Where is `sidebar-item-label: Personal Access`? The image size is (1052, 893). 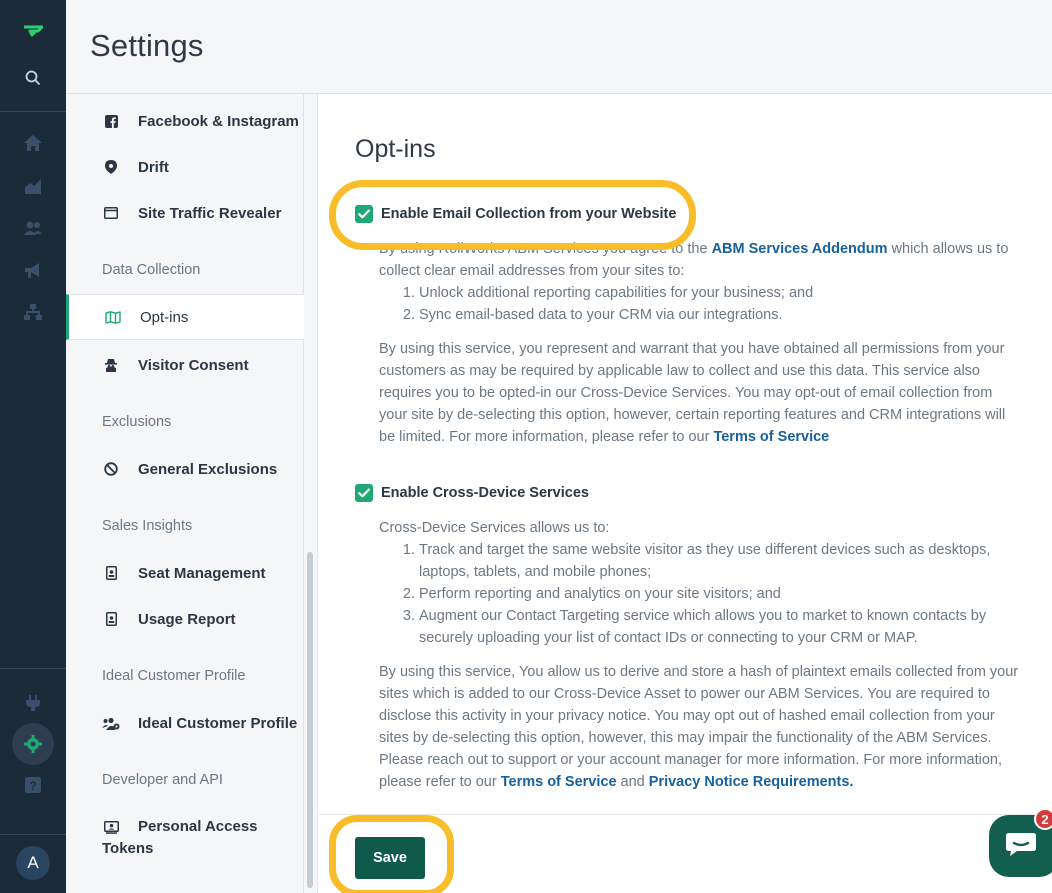 sidebar-item-label: Personal Access is located at coordinates (198, 826).